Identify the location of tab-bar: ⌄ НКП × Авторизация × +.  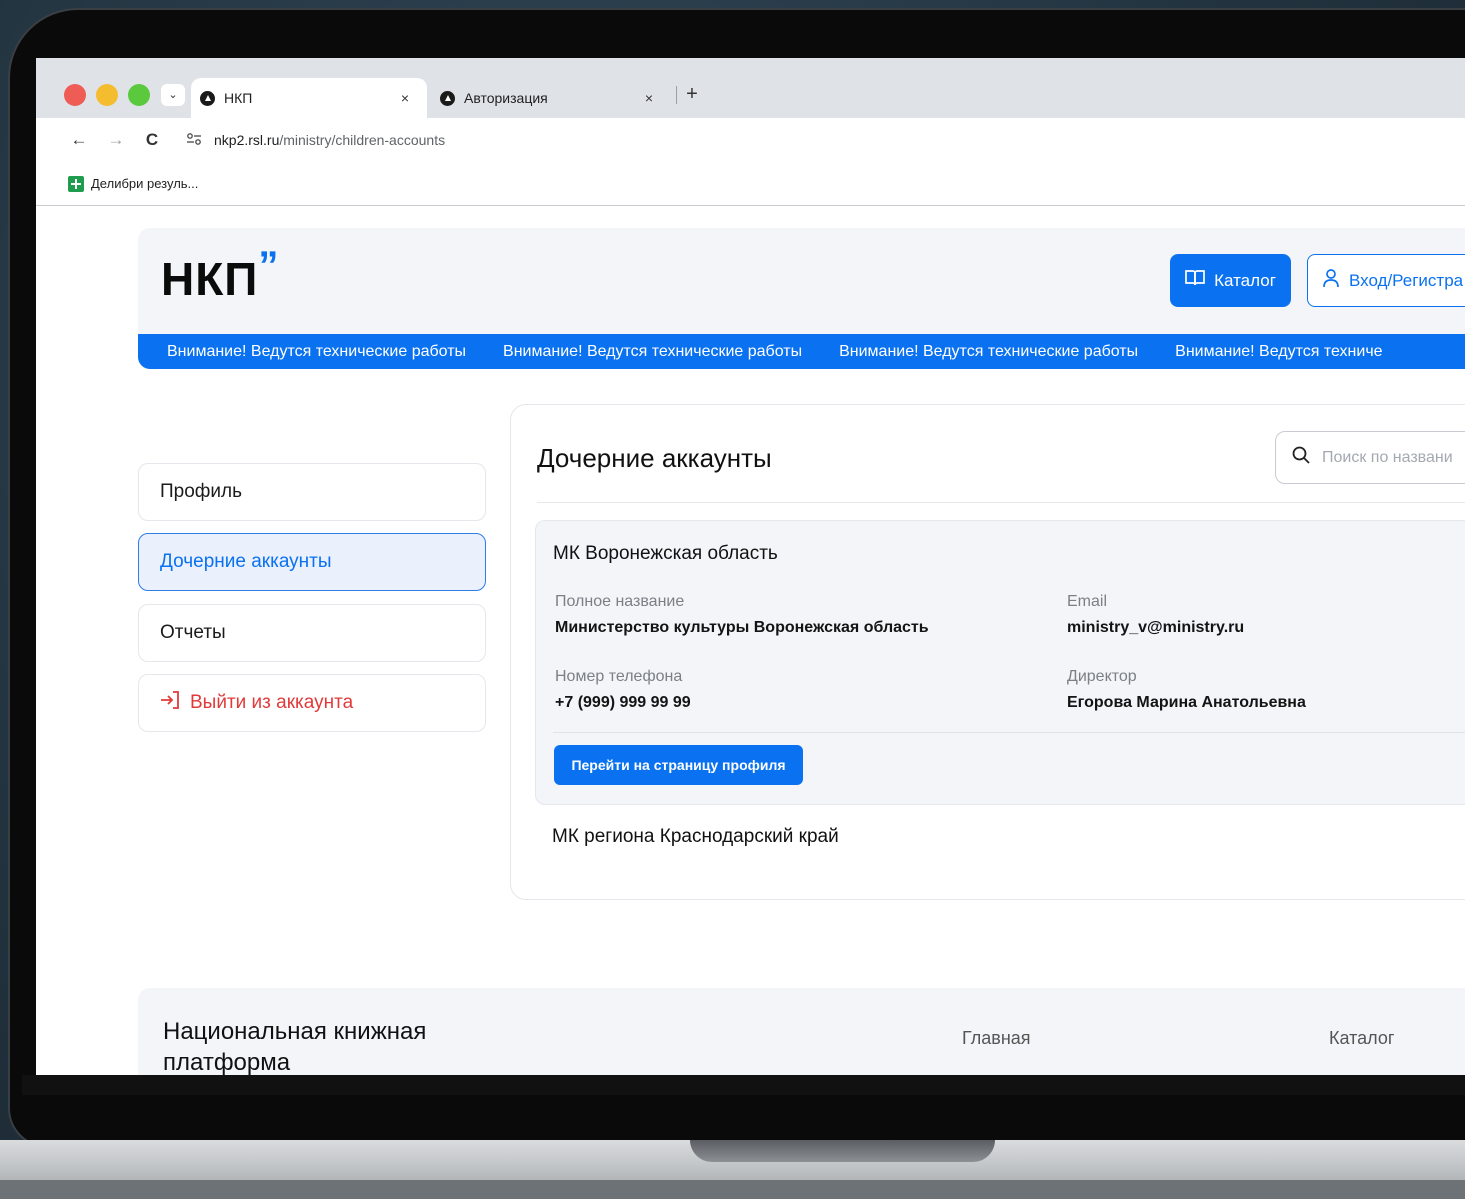
(750, 88).